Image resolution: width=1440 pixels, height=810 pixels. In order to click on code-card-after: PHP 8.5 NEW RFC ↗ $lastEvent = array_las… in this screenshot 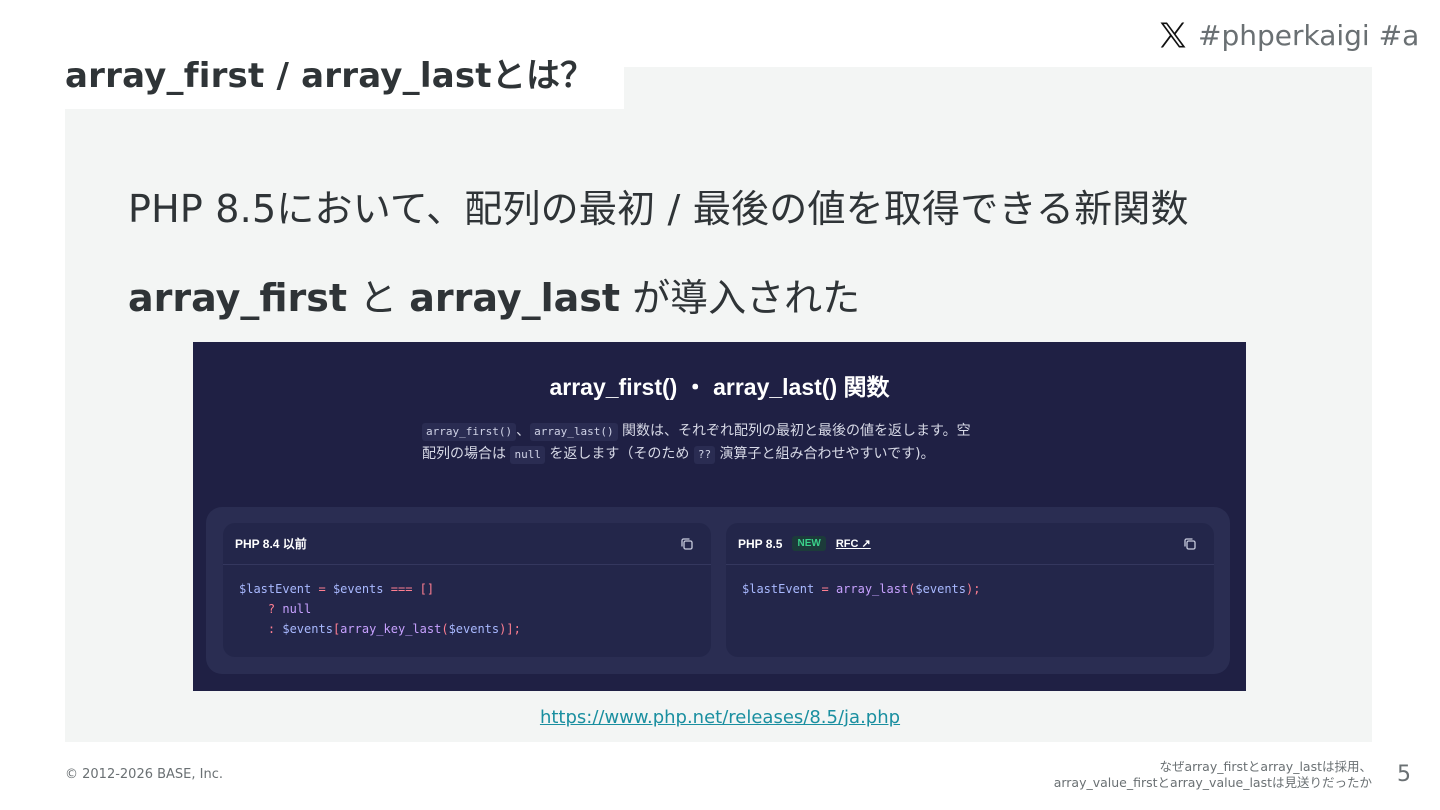, I will do `click(970, 590)`.